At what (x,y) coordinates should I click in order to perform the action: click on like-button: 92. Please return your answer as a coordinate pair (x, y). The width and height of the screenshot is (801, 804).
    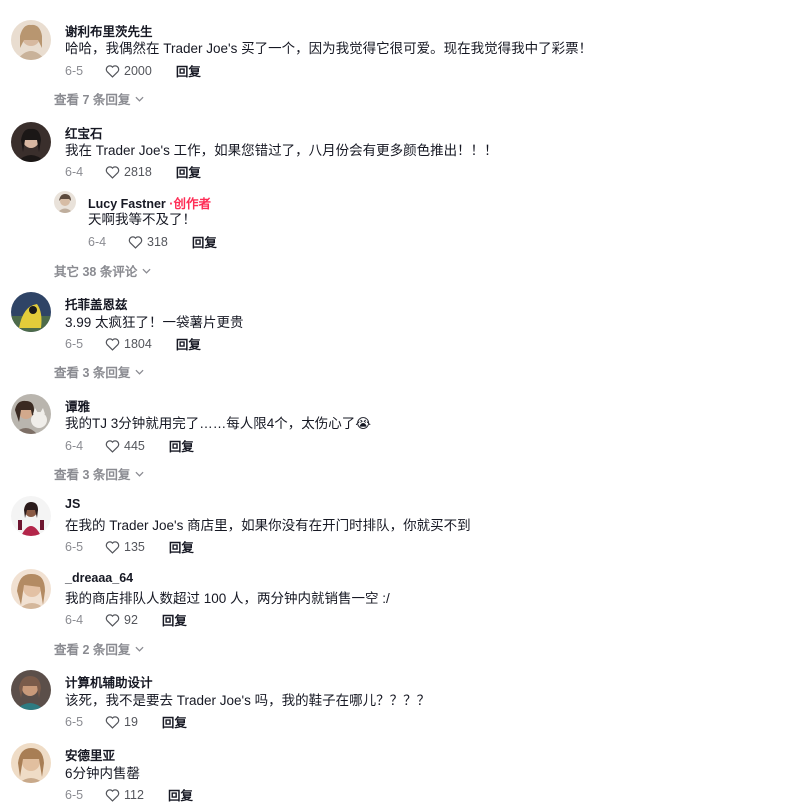
    Looking at the image, I should click on (121, 620).